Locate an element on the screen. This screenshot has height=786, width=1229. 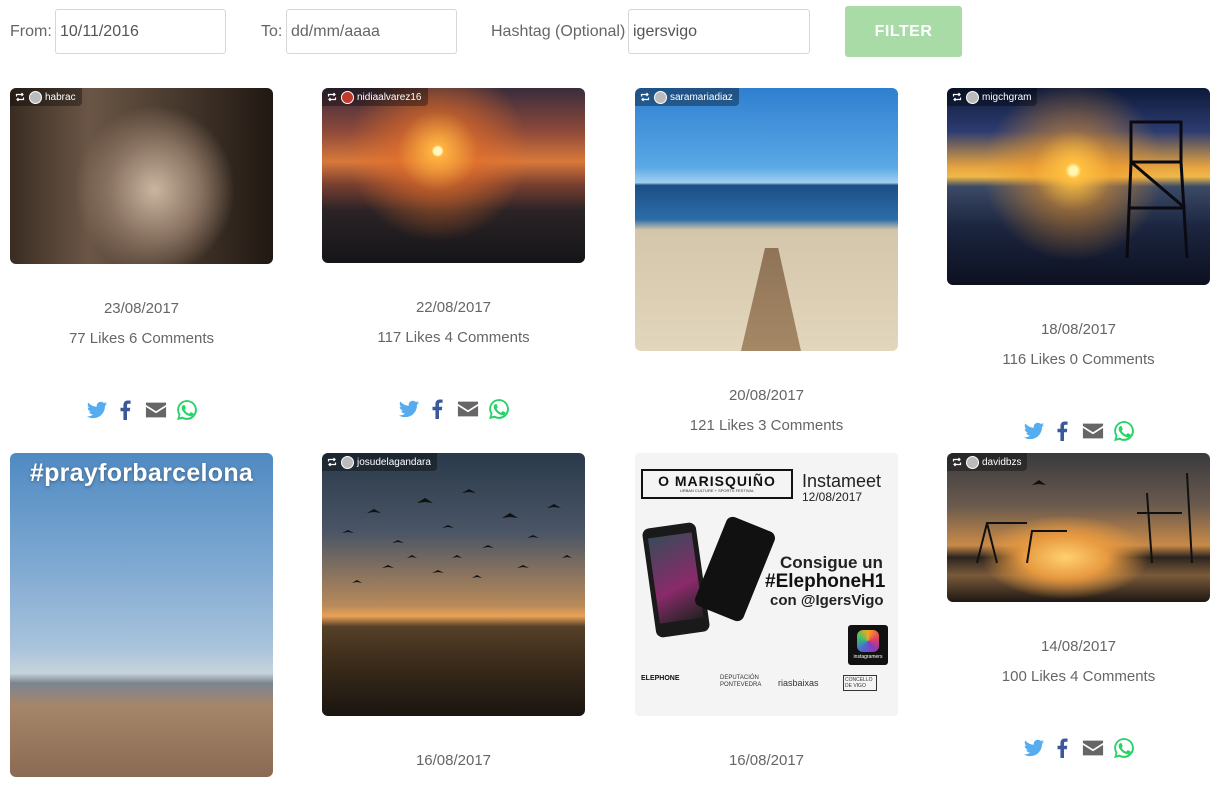
sponsor-concello: CONCELLO DE VIGO is located at coordinates (860, 683).